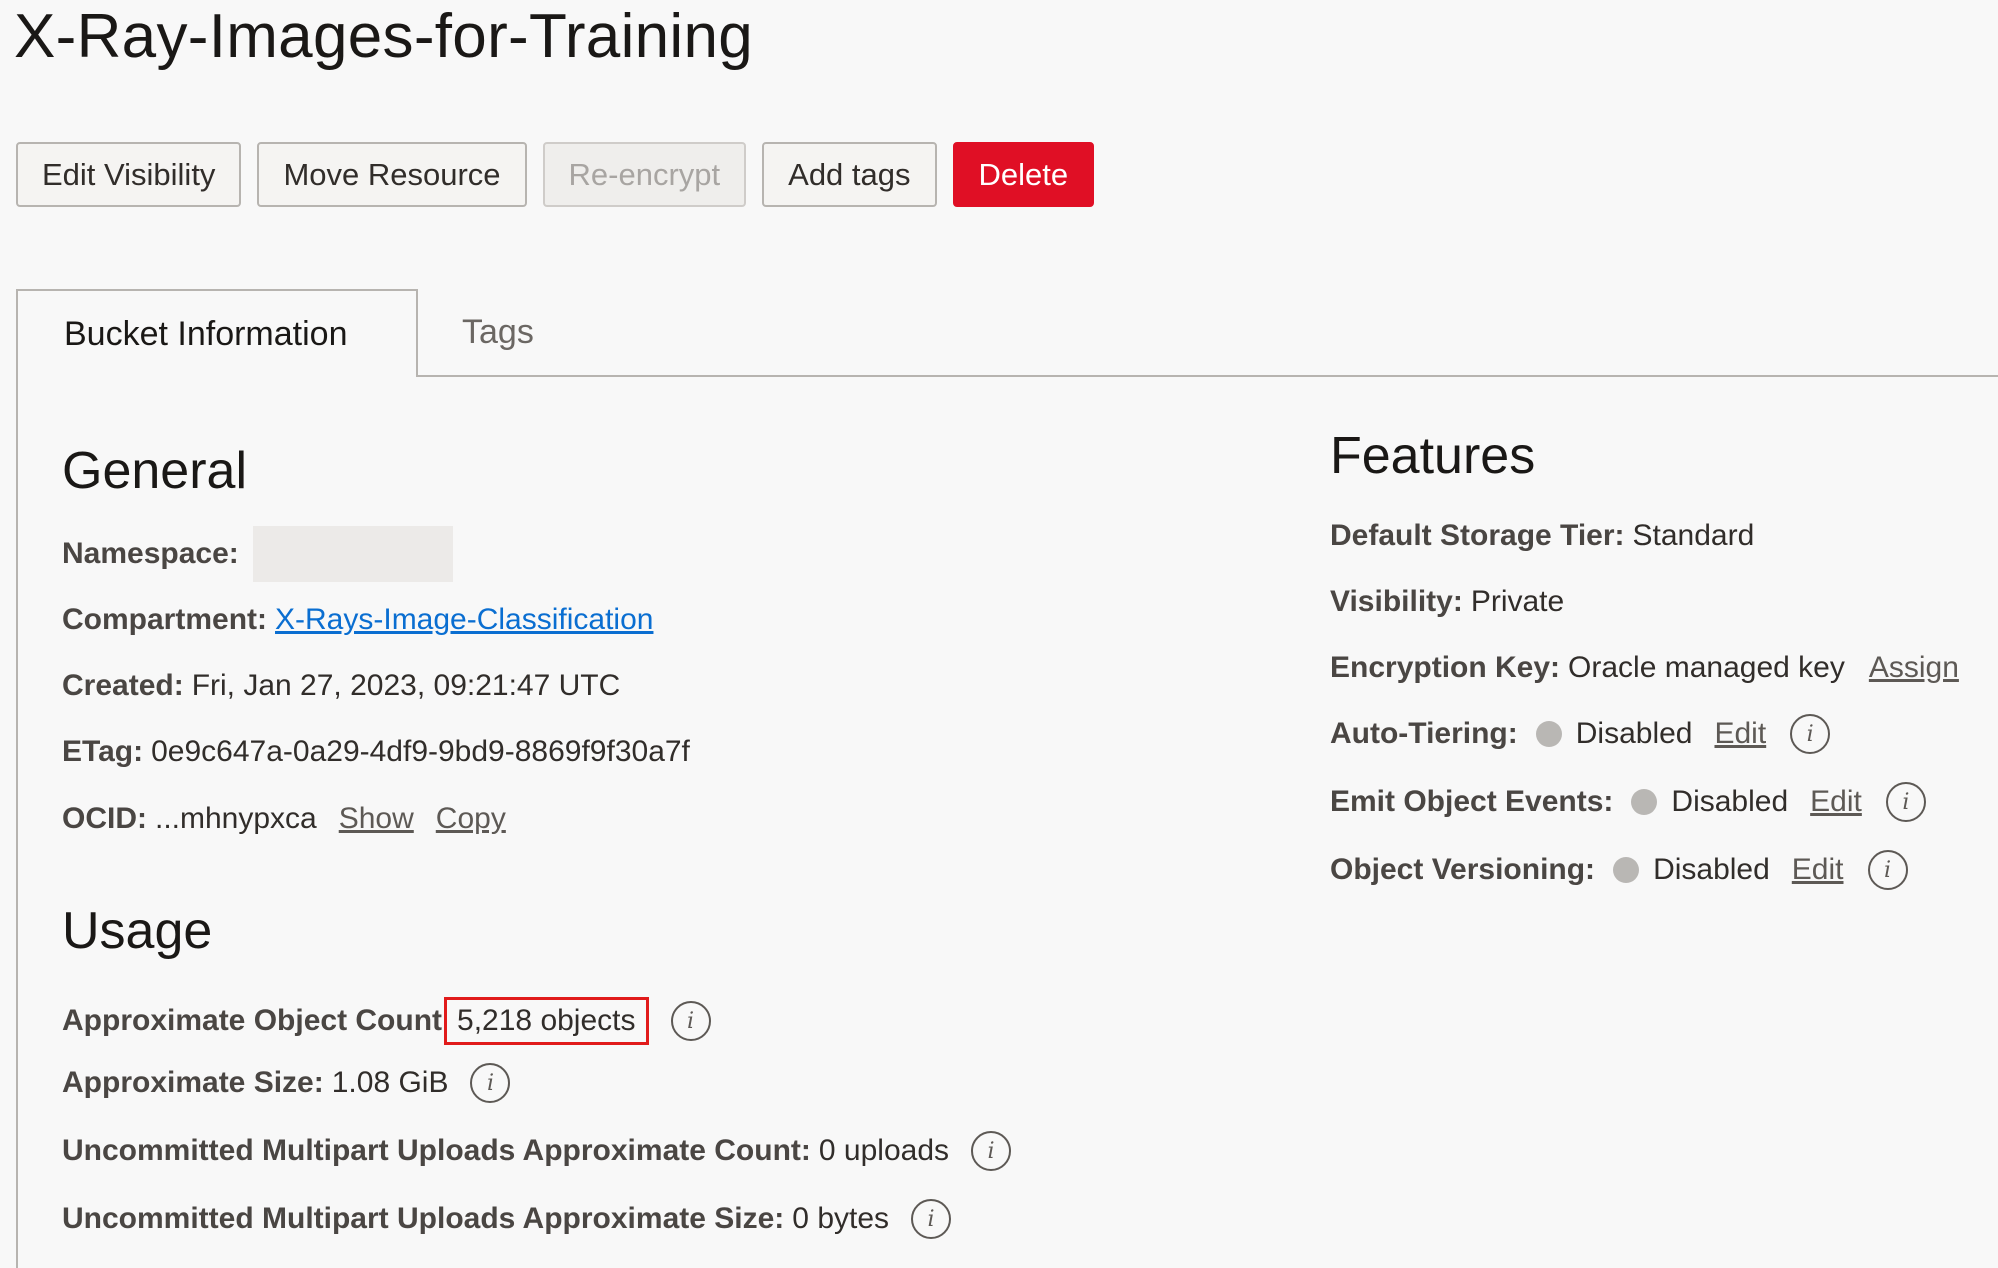 This screenshot has width=1998, height=1268. Describe the element at coordinates (1548, 734) in the screenshot. I see `auto-tiering-status-dot` at that location.